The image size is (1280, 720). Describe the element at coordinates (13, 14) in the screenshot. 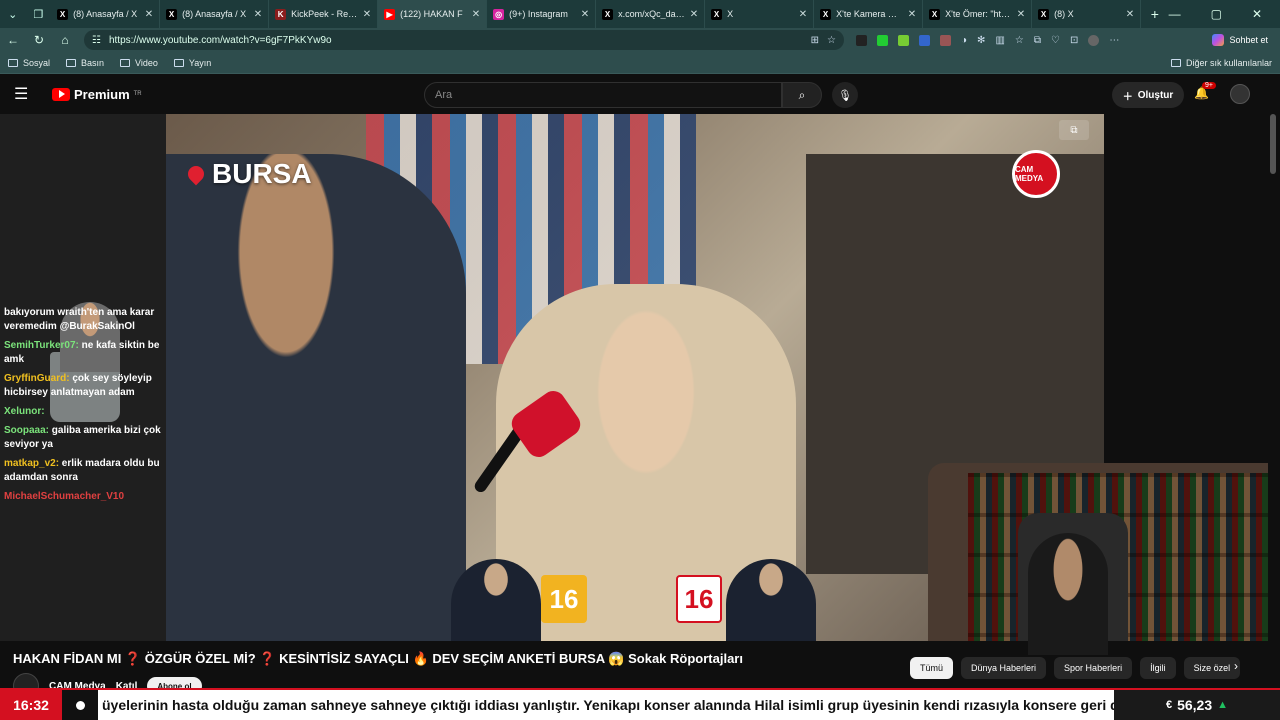

I see `tab-actions-icon: ⌄` at that location.